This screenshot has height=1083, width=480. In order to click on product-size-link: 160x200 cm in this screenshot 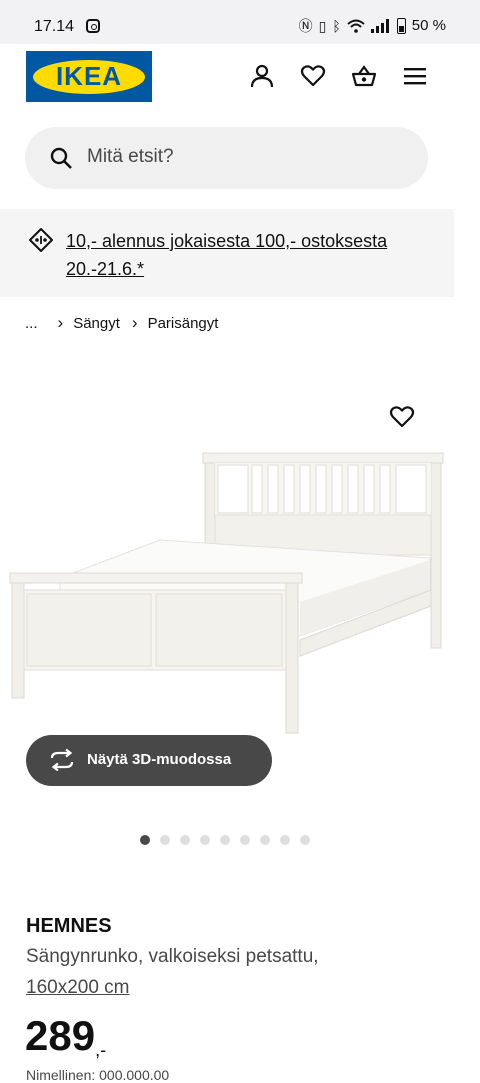, I will do `click(78, 988)`.